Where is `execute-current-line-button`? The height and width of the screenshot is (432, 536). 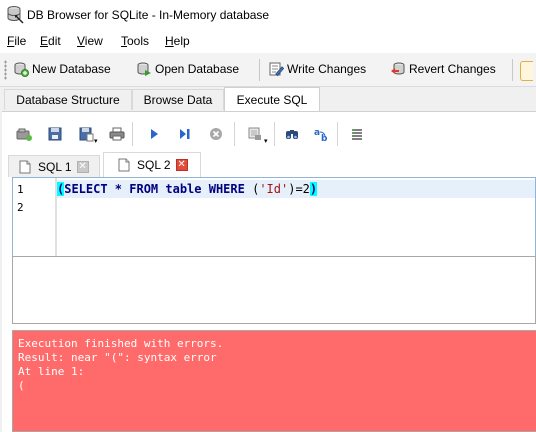
execute-current-line-button is located at coordinates (185, 134).